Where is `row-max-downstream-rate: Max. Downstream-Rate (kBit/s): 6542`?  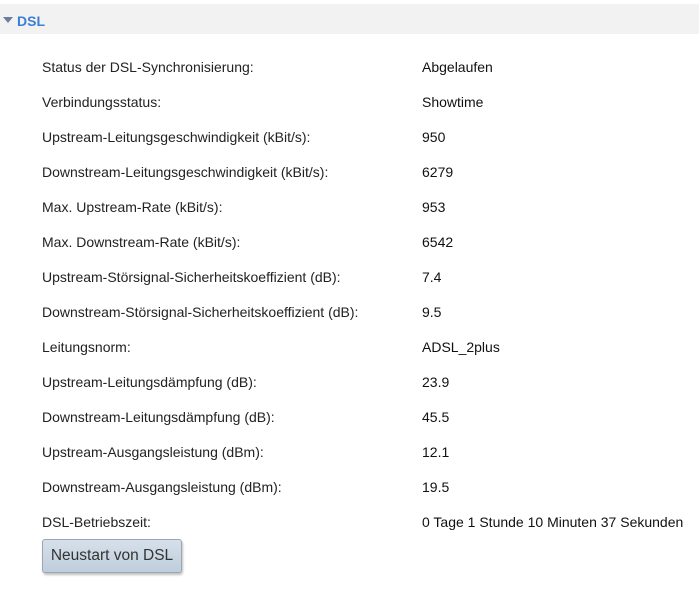 row-max-downstream-rate: Max. Downstream-Rate (kBit/s): 6542 is located at coordinates (349, 242).